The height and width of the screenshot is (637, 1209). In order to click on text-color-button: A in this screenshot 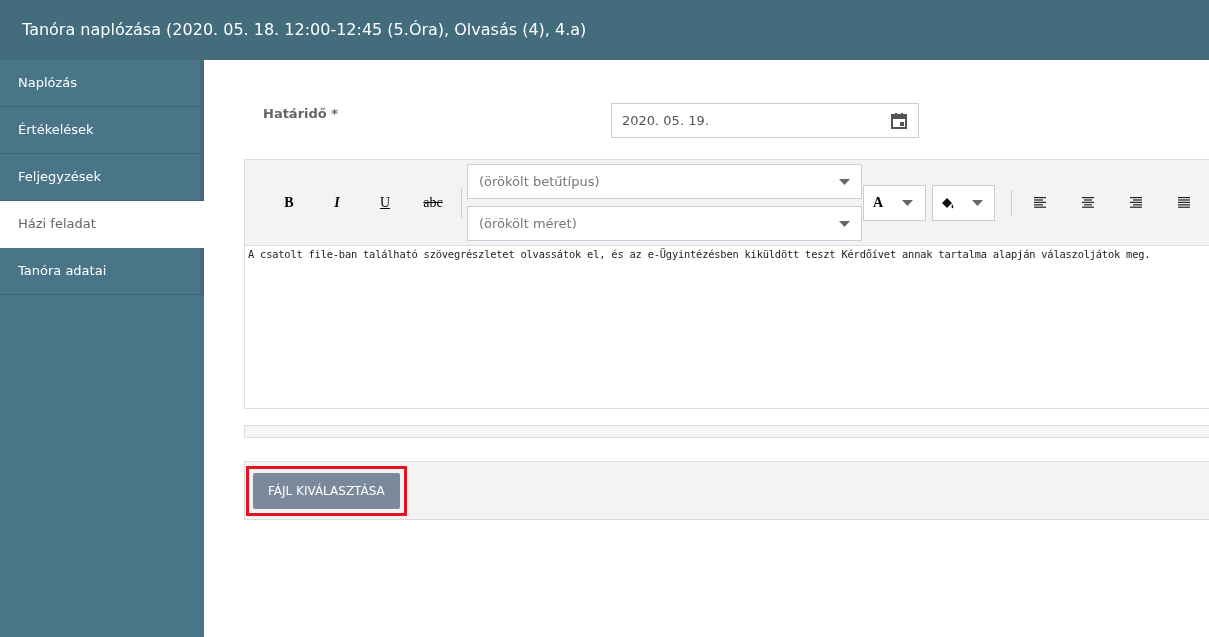, I will do `click(894, 202)`.